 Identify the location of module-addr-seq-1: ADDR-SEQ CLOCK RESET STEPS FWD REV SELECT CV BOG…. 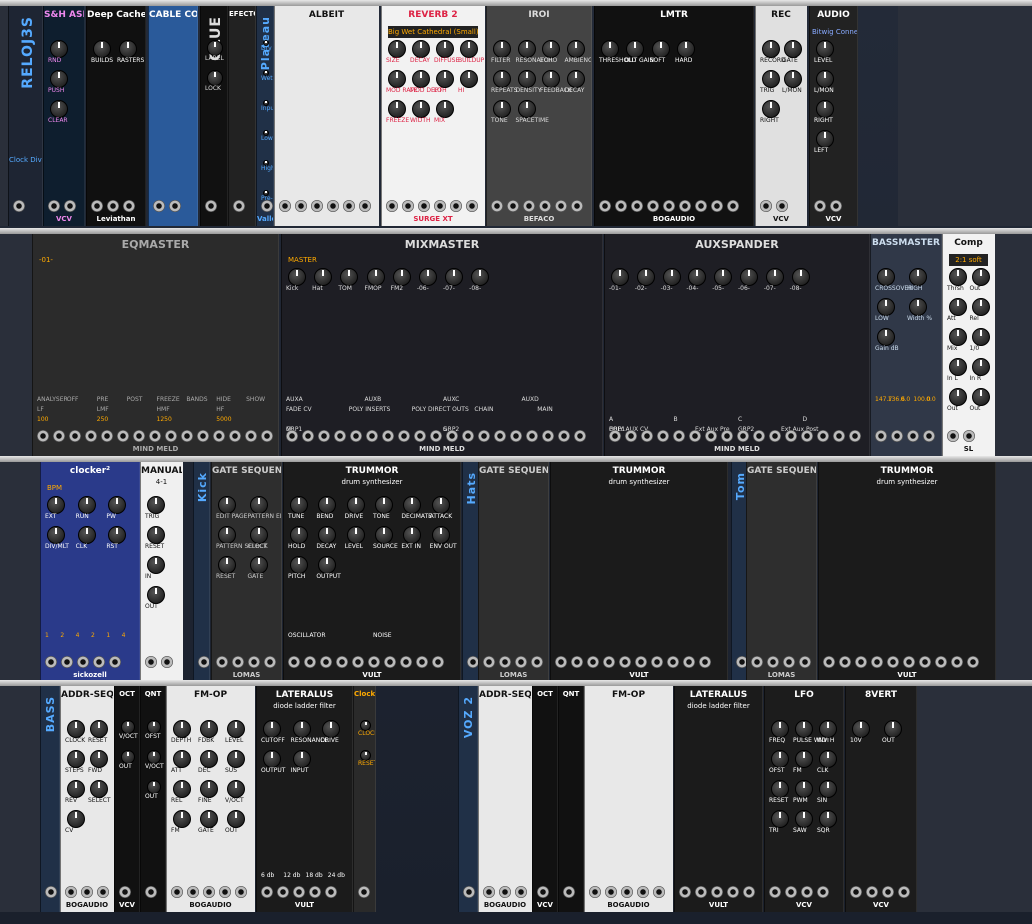
(87, 799).